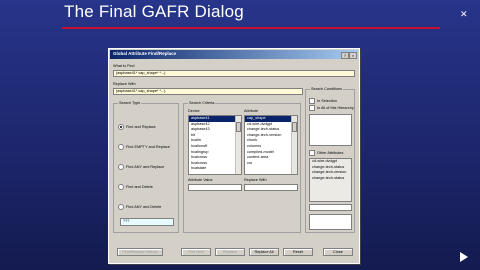 The width and height of the screenshot is (480, 270). What do you see at coordinates (208, 91) in the screenshot?
I see `replace-with-input: (aspbase41* cap_shape* *...)` at bounding box center [208, 91].